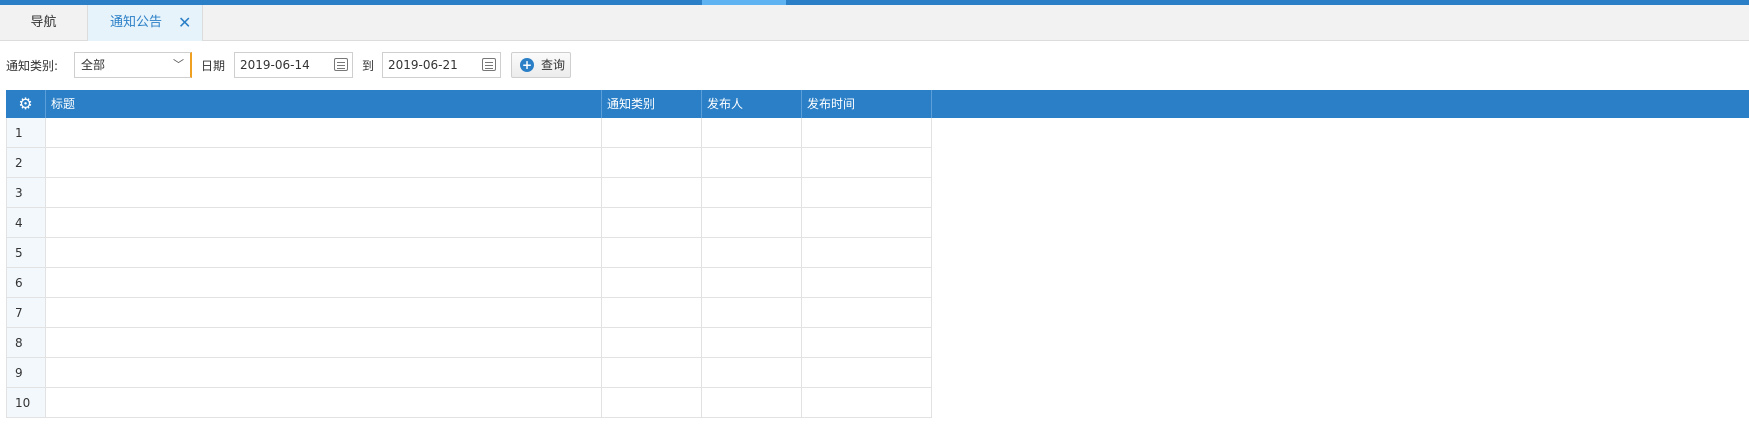 Image resolution: width=1749 pixels, height=435 pixels. What do you see at coordinates (752, 104) in the screenshot?
I see `column-header-publisher: 发布人` at bounding box center [752, 104].